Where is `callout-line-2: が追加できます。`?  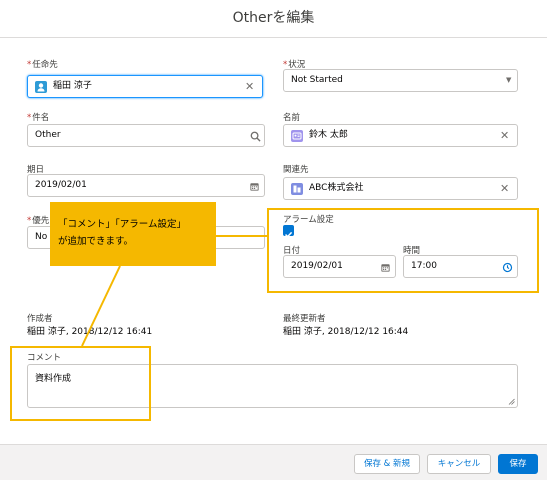 callout-line-2: が追加できます。 is located at coordinates (96, 241).